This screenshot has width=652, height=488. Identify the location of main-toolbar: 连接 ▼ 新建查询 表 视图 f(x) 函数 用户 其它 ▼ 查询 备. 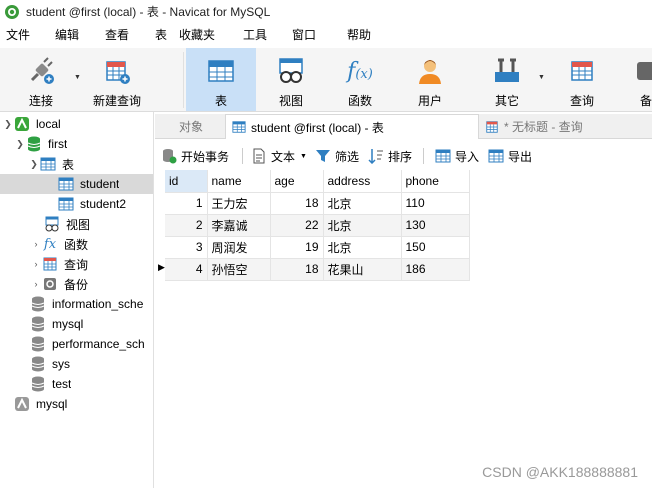
(326, 80).